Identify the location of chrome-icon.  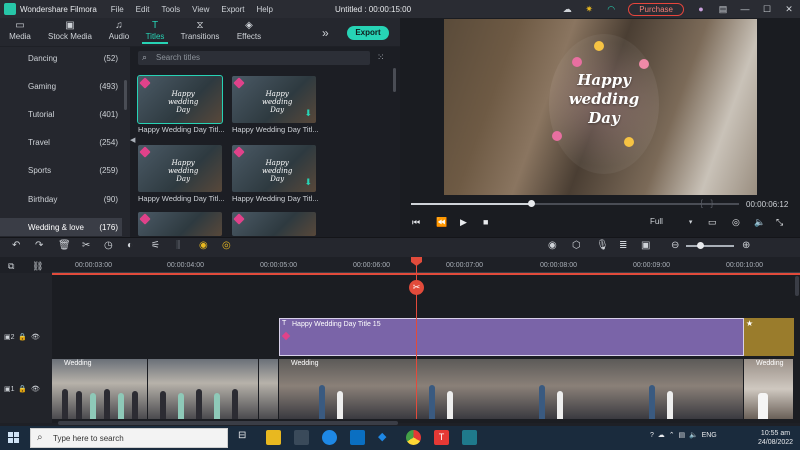
(413, 437).